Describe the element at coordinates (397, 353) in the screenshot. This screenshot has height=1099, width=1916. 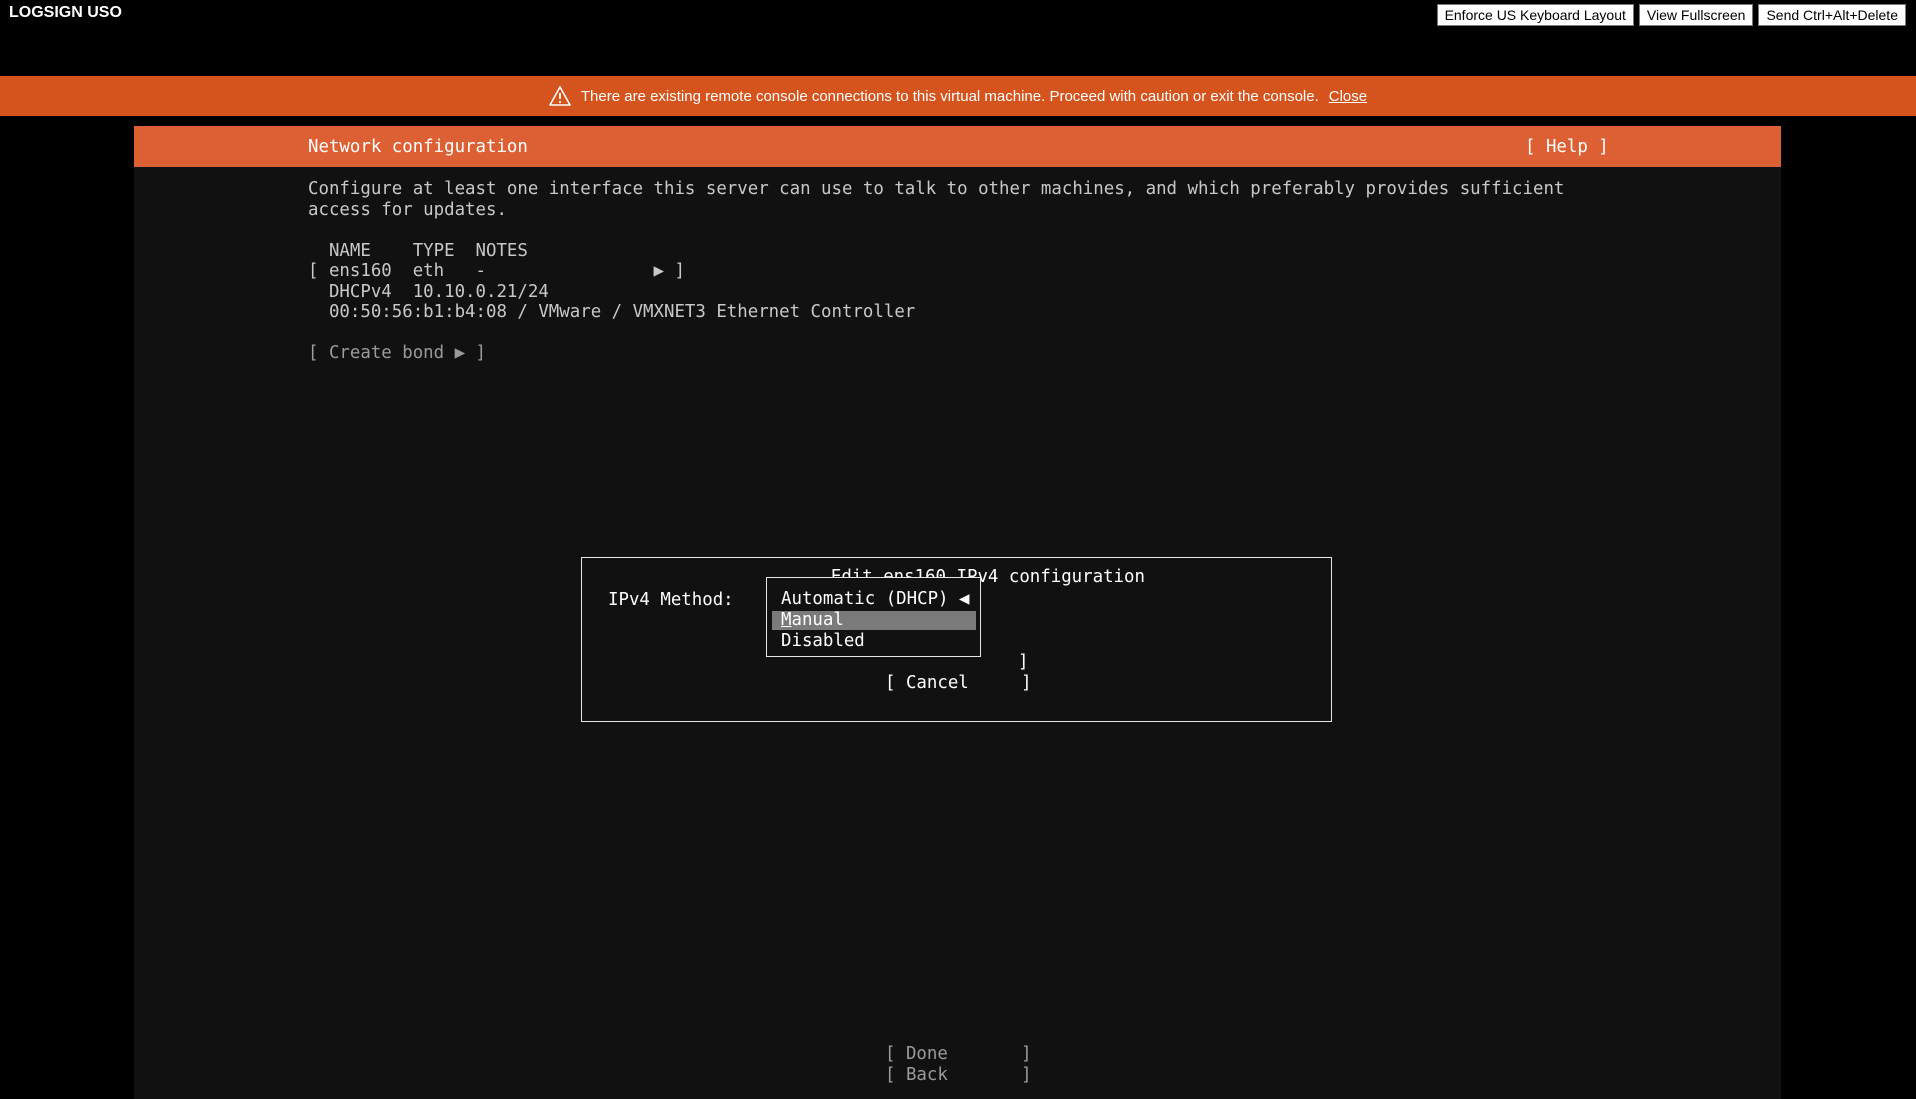
I see `create-bond-button: [ Create bond ▶ ]` at that location.